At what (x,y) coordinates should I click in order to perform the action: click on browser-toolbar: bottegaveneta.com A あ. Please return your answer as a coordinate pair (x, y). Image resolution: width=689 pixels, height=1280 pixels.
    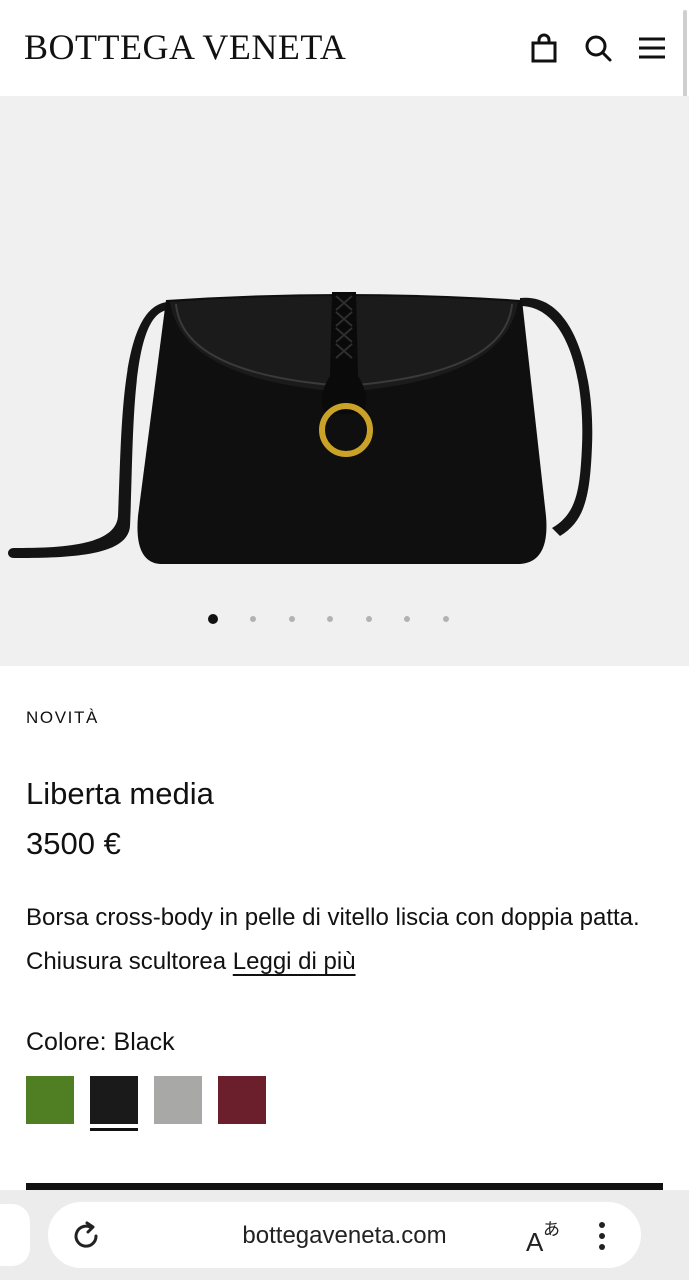
    Looking at the image, I should click on (344, 1235).